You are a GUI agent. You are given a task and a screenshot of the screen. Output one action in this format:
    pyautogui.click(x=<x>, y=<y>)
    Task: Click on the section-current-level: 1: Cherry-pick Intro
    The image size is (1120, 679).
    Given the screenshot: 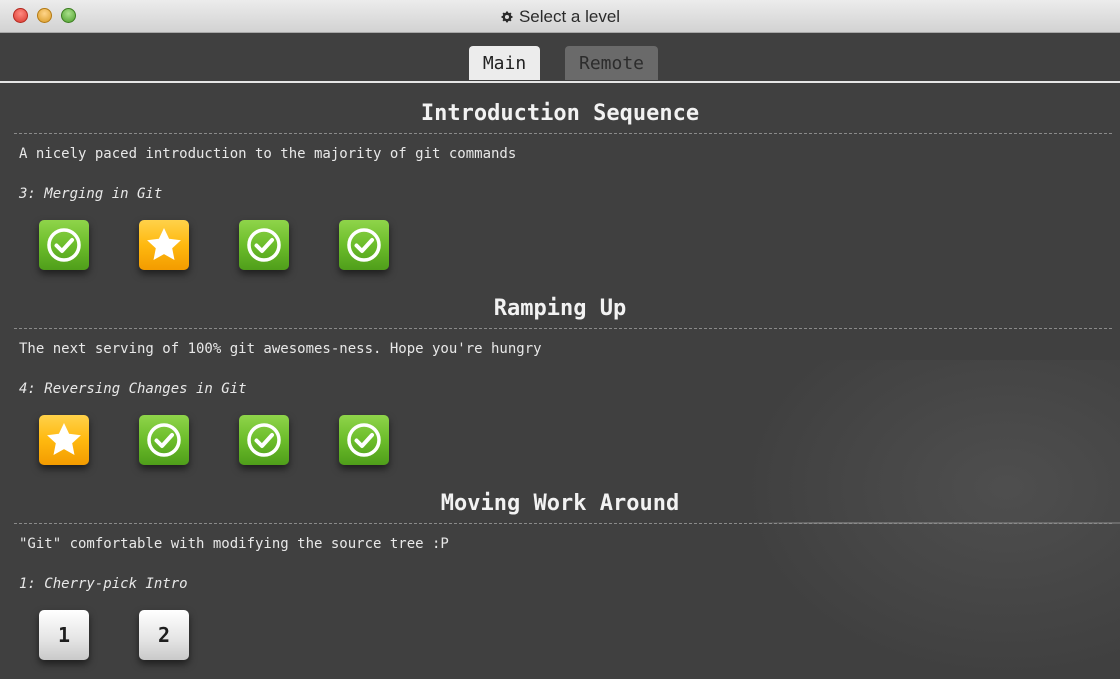 What is the action you would take?
    pyautogui.click(x=103, y=584)
    